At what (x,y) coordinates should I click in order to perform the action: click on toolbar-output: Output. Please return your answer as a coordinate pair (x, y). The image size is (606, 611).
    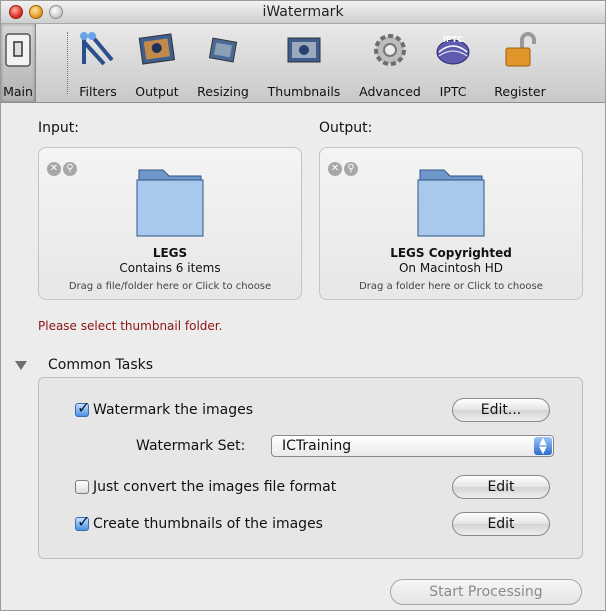
    Looking at the image, I should click on (157, 63).